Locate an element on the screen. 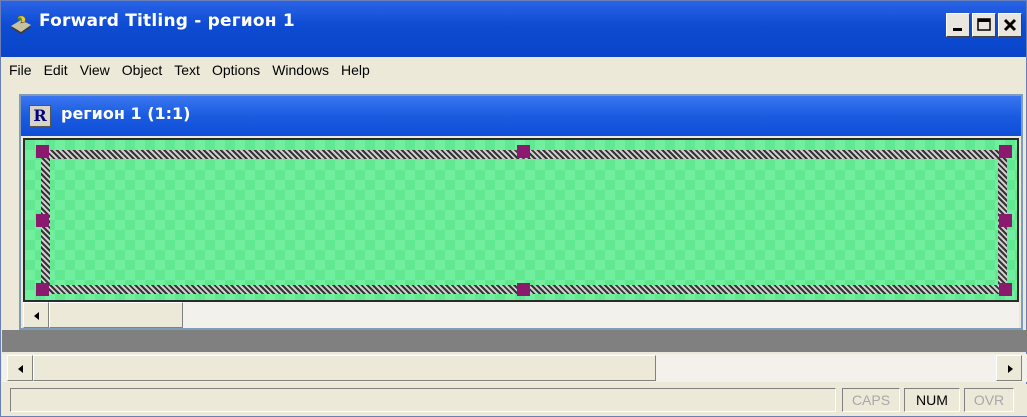 The height and width of the screenshot is (417, 1027). resize-handle-top-center is located at coordinates (523, 151).